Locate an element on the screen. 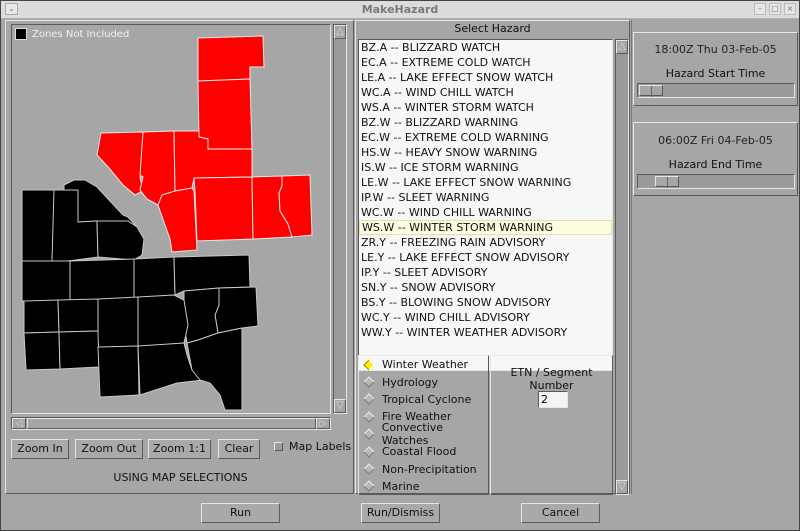  hazard-list-item: LE.W -- LAKE EFFECT SNOW WARNING is located at coordinates (485, 182).